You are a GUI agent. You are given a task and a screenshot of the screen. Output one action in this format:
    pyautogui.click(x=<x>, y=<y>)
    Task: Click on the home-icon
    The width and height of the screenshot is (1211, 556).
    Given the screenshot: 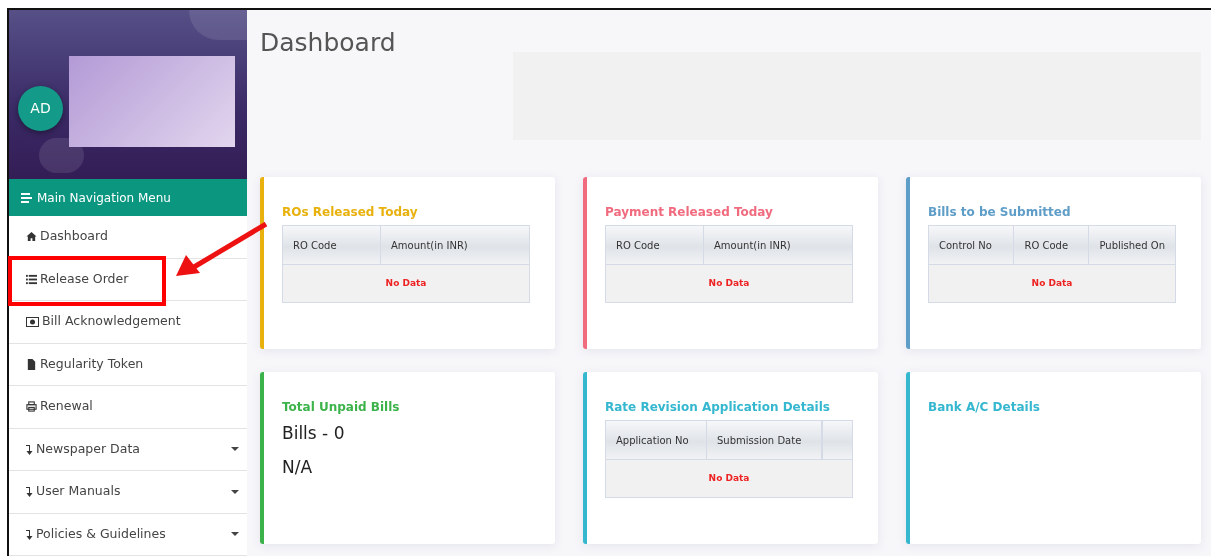 What is the action you would take?
    pyautogui.click(x=31, y=237)
    